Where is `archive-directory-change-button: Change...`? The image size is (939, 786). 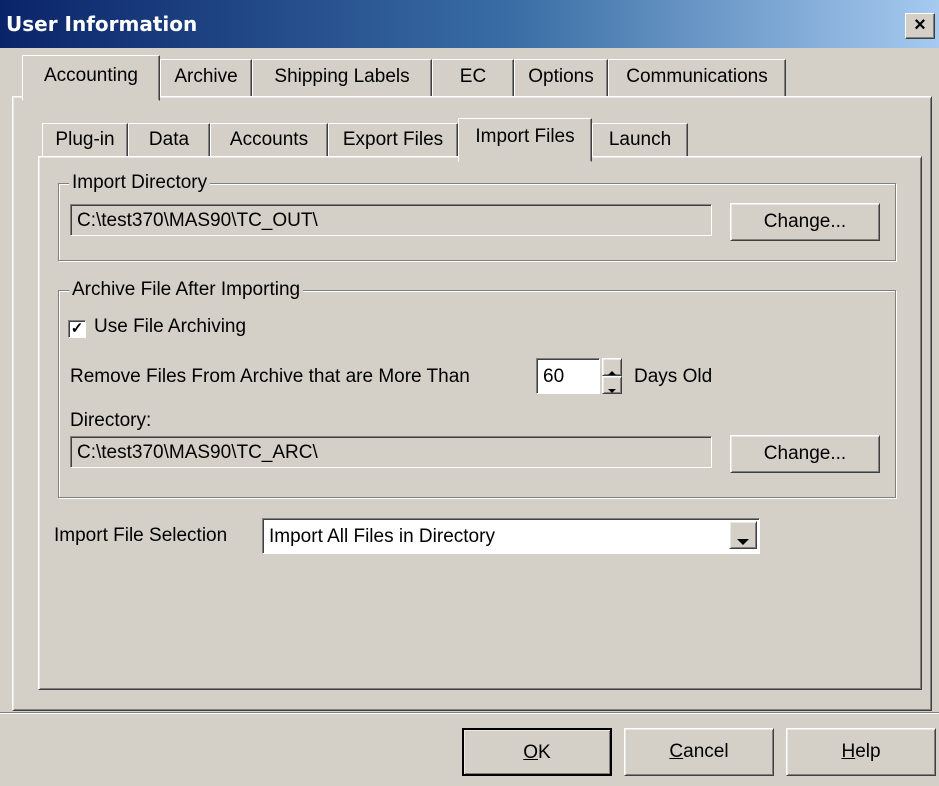
archive-directory-change-button: Change... is located at coordinates (805, 454).